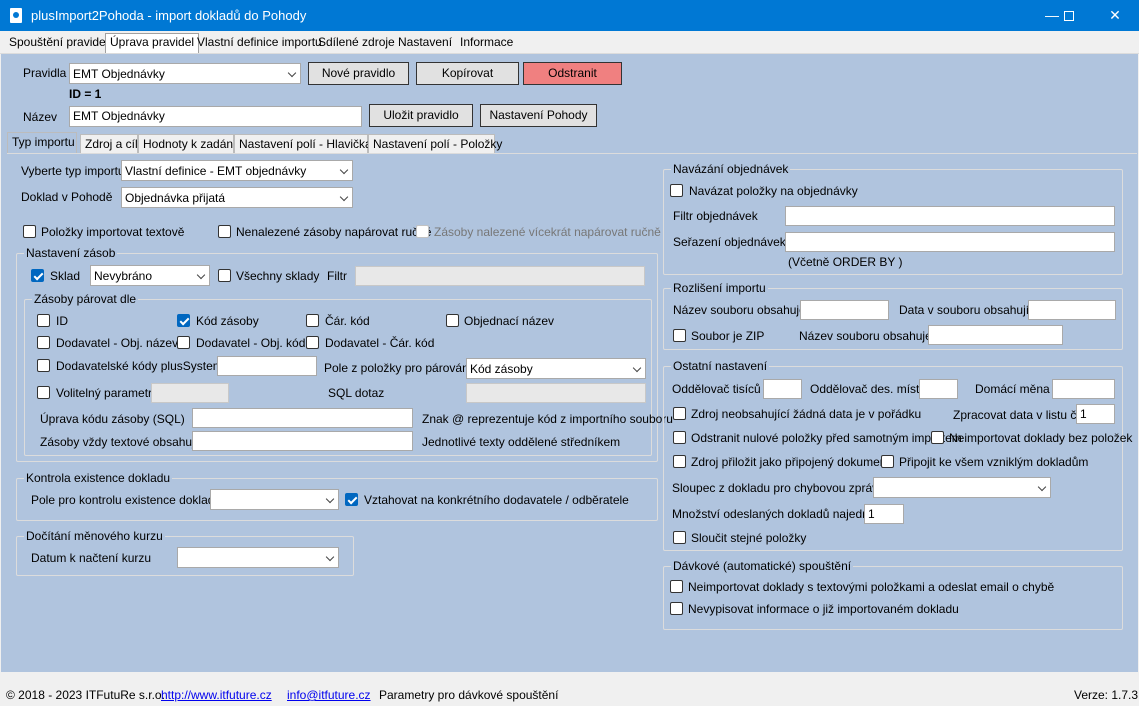 This screenshot has width=1139, height=706. I want to click on version-text: Verze: 1.7.3, so click(1106, 695).